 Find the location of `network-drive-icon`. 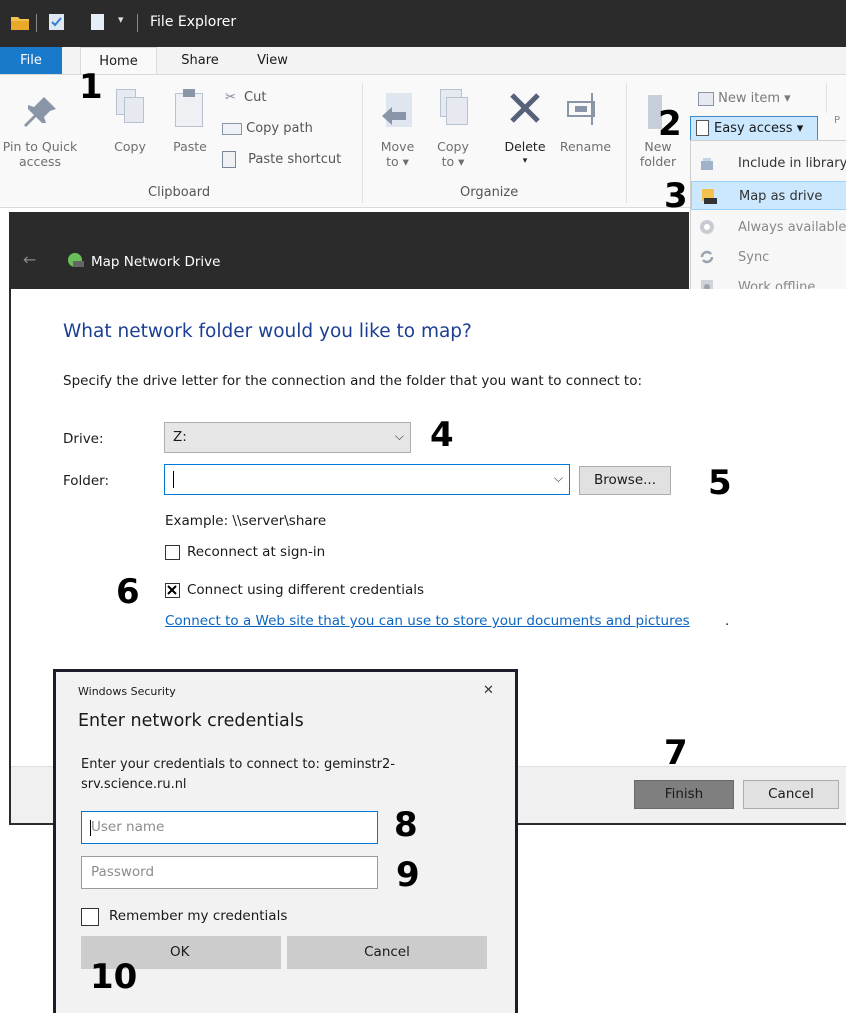

network-drive-icon is located at coordinates (76, 262).